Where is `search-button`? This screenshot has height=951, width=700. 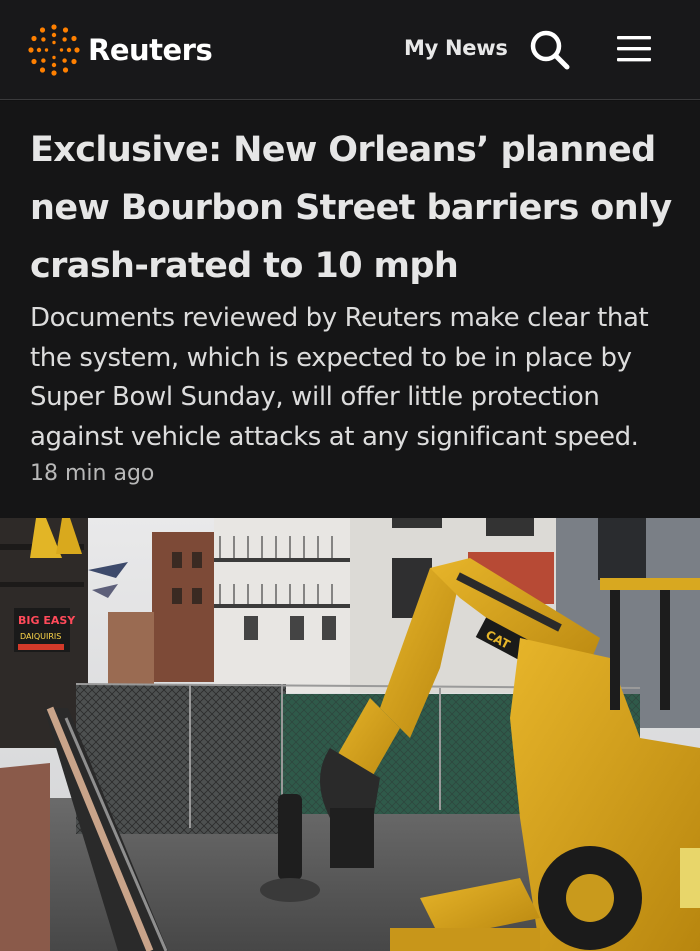 search-button is located at coordinates (550, 50).